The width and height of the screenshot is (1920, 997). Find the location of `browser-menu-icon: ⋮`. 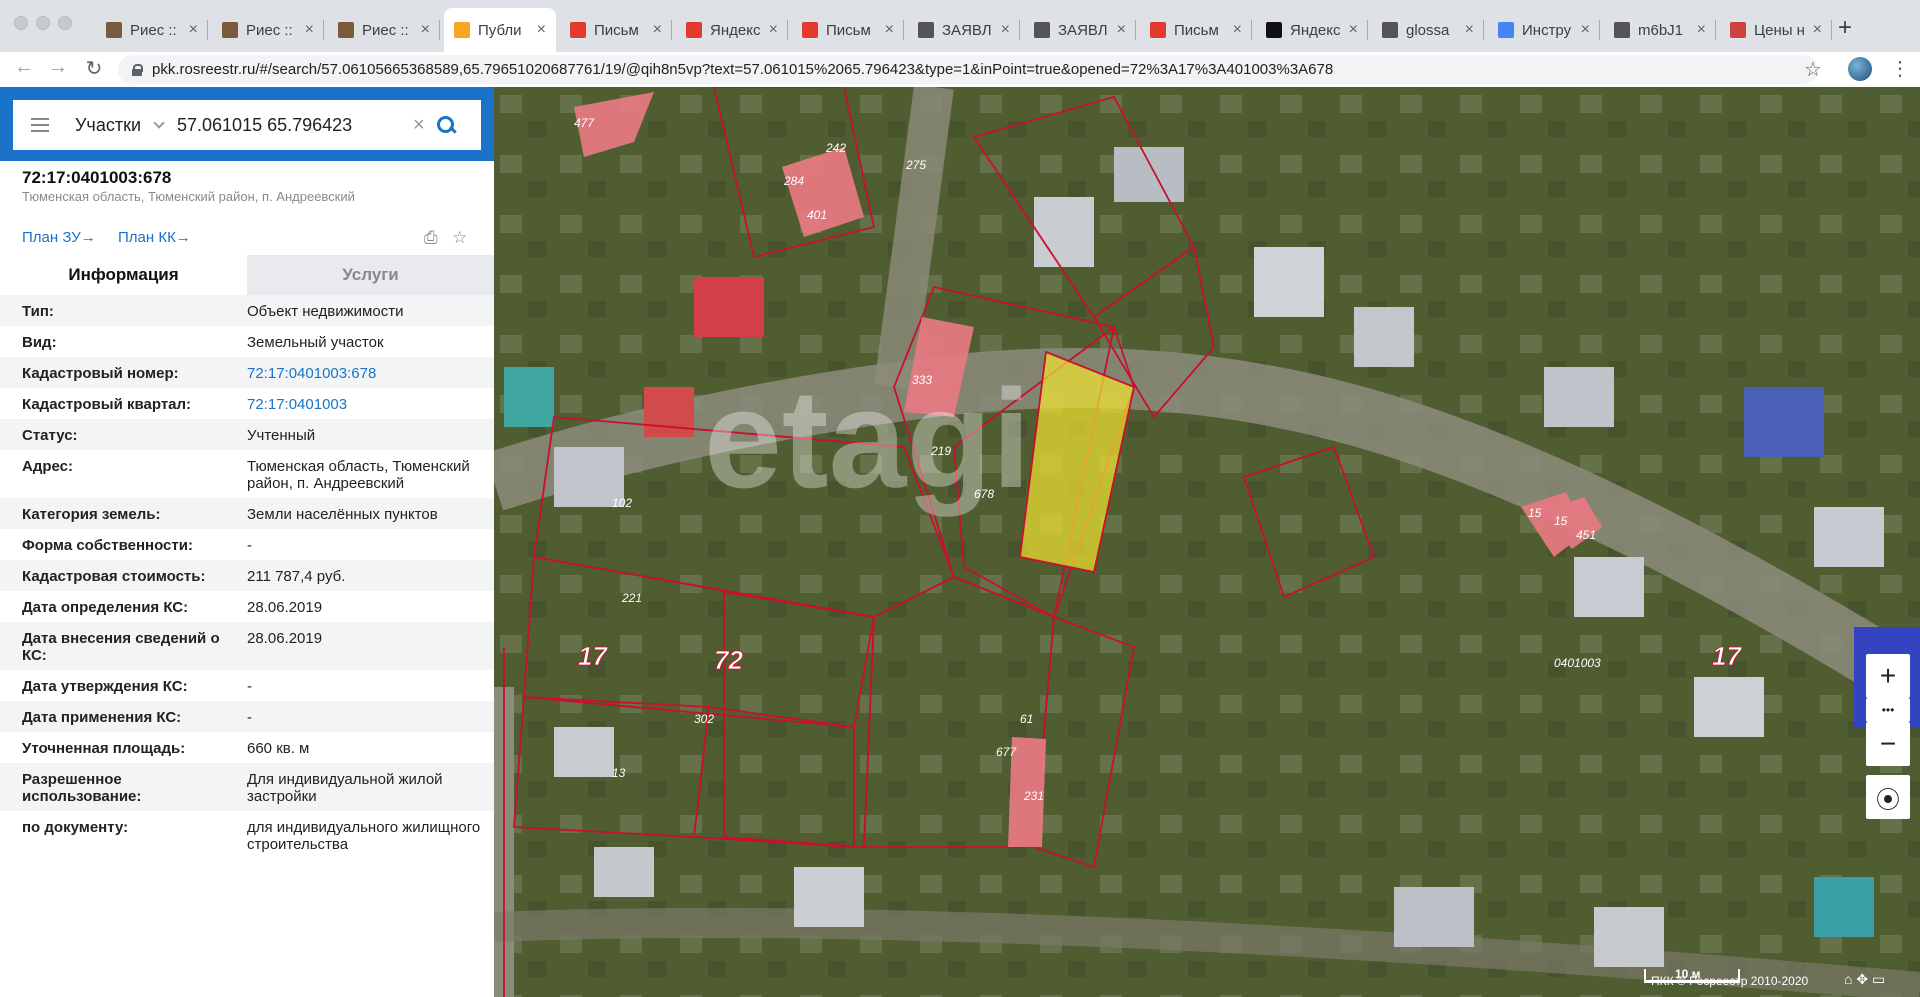

browser-menu-icon: ⋮ is located at coordinates (1900, 68).